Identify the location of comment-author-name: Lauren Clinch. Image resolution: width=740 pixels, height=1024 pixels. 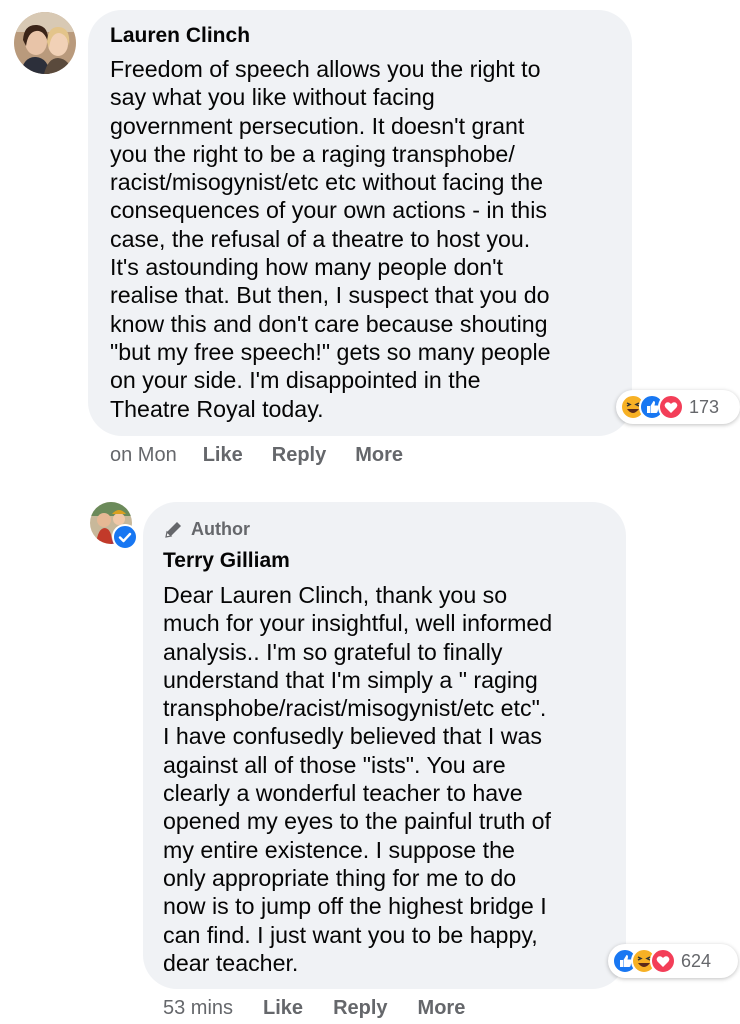
(180, 36).